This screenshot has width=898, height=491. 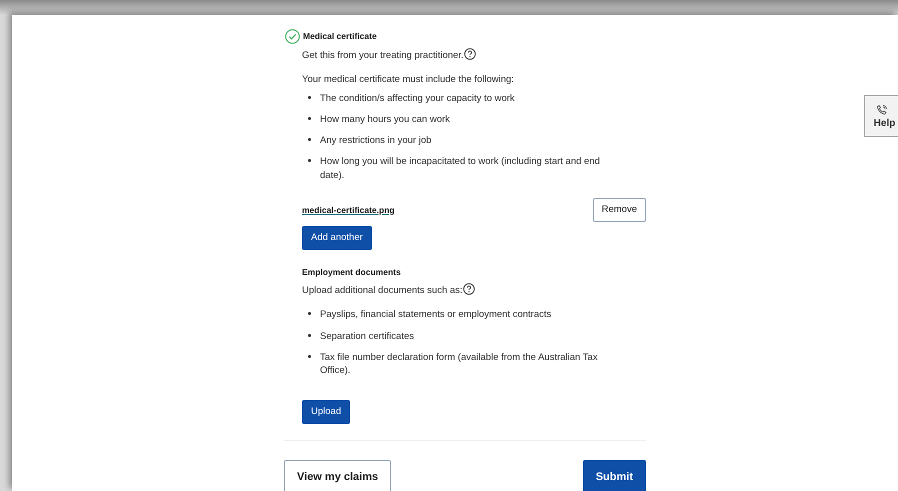 I want to click on list-item: The condition/s affecting your capacity to work, so click(x=417, y=98).